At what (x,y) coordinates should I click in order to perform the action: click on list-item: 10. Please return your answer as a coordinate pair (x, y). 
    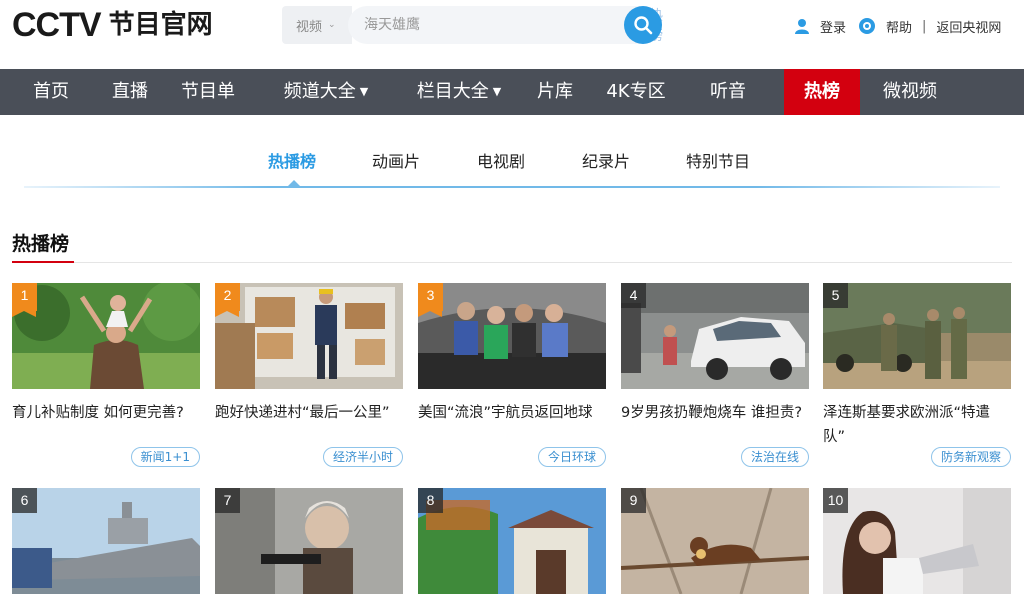
    Looking at the image, I should click on (917, 541).